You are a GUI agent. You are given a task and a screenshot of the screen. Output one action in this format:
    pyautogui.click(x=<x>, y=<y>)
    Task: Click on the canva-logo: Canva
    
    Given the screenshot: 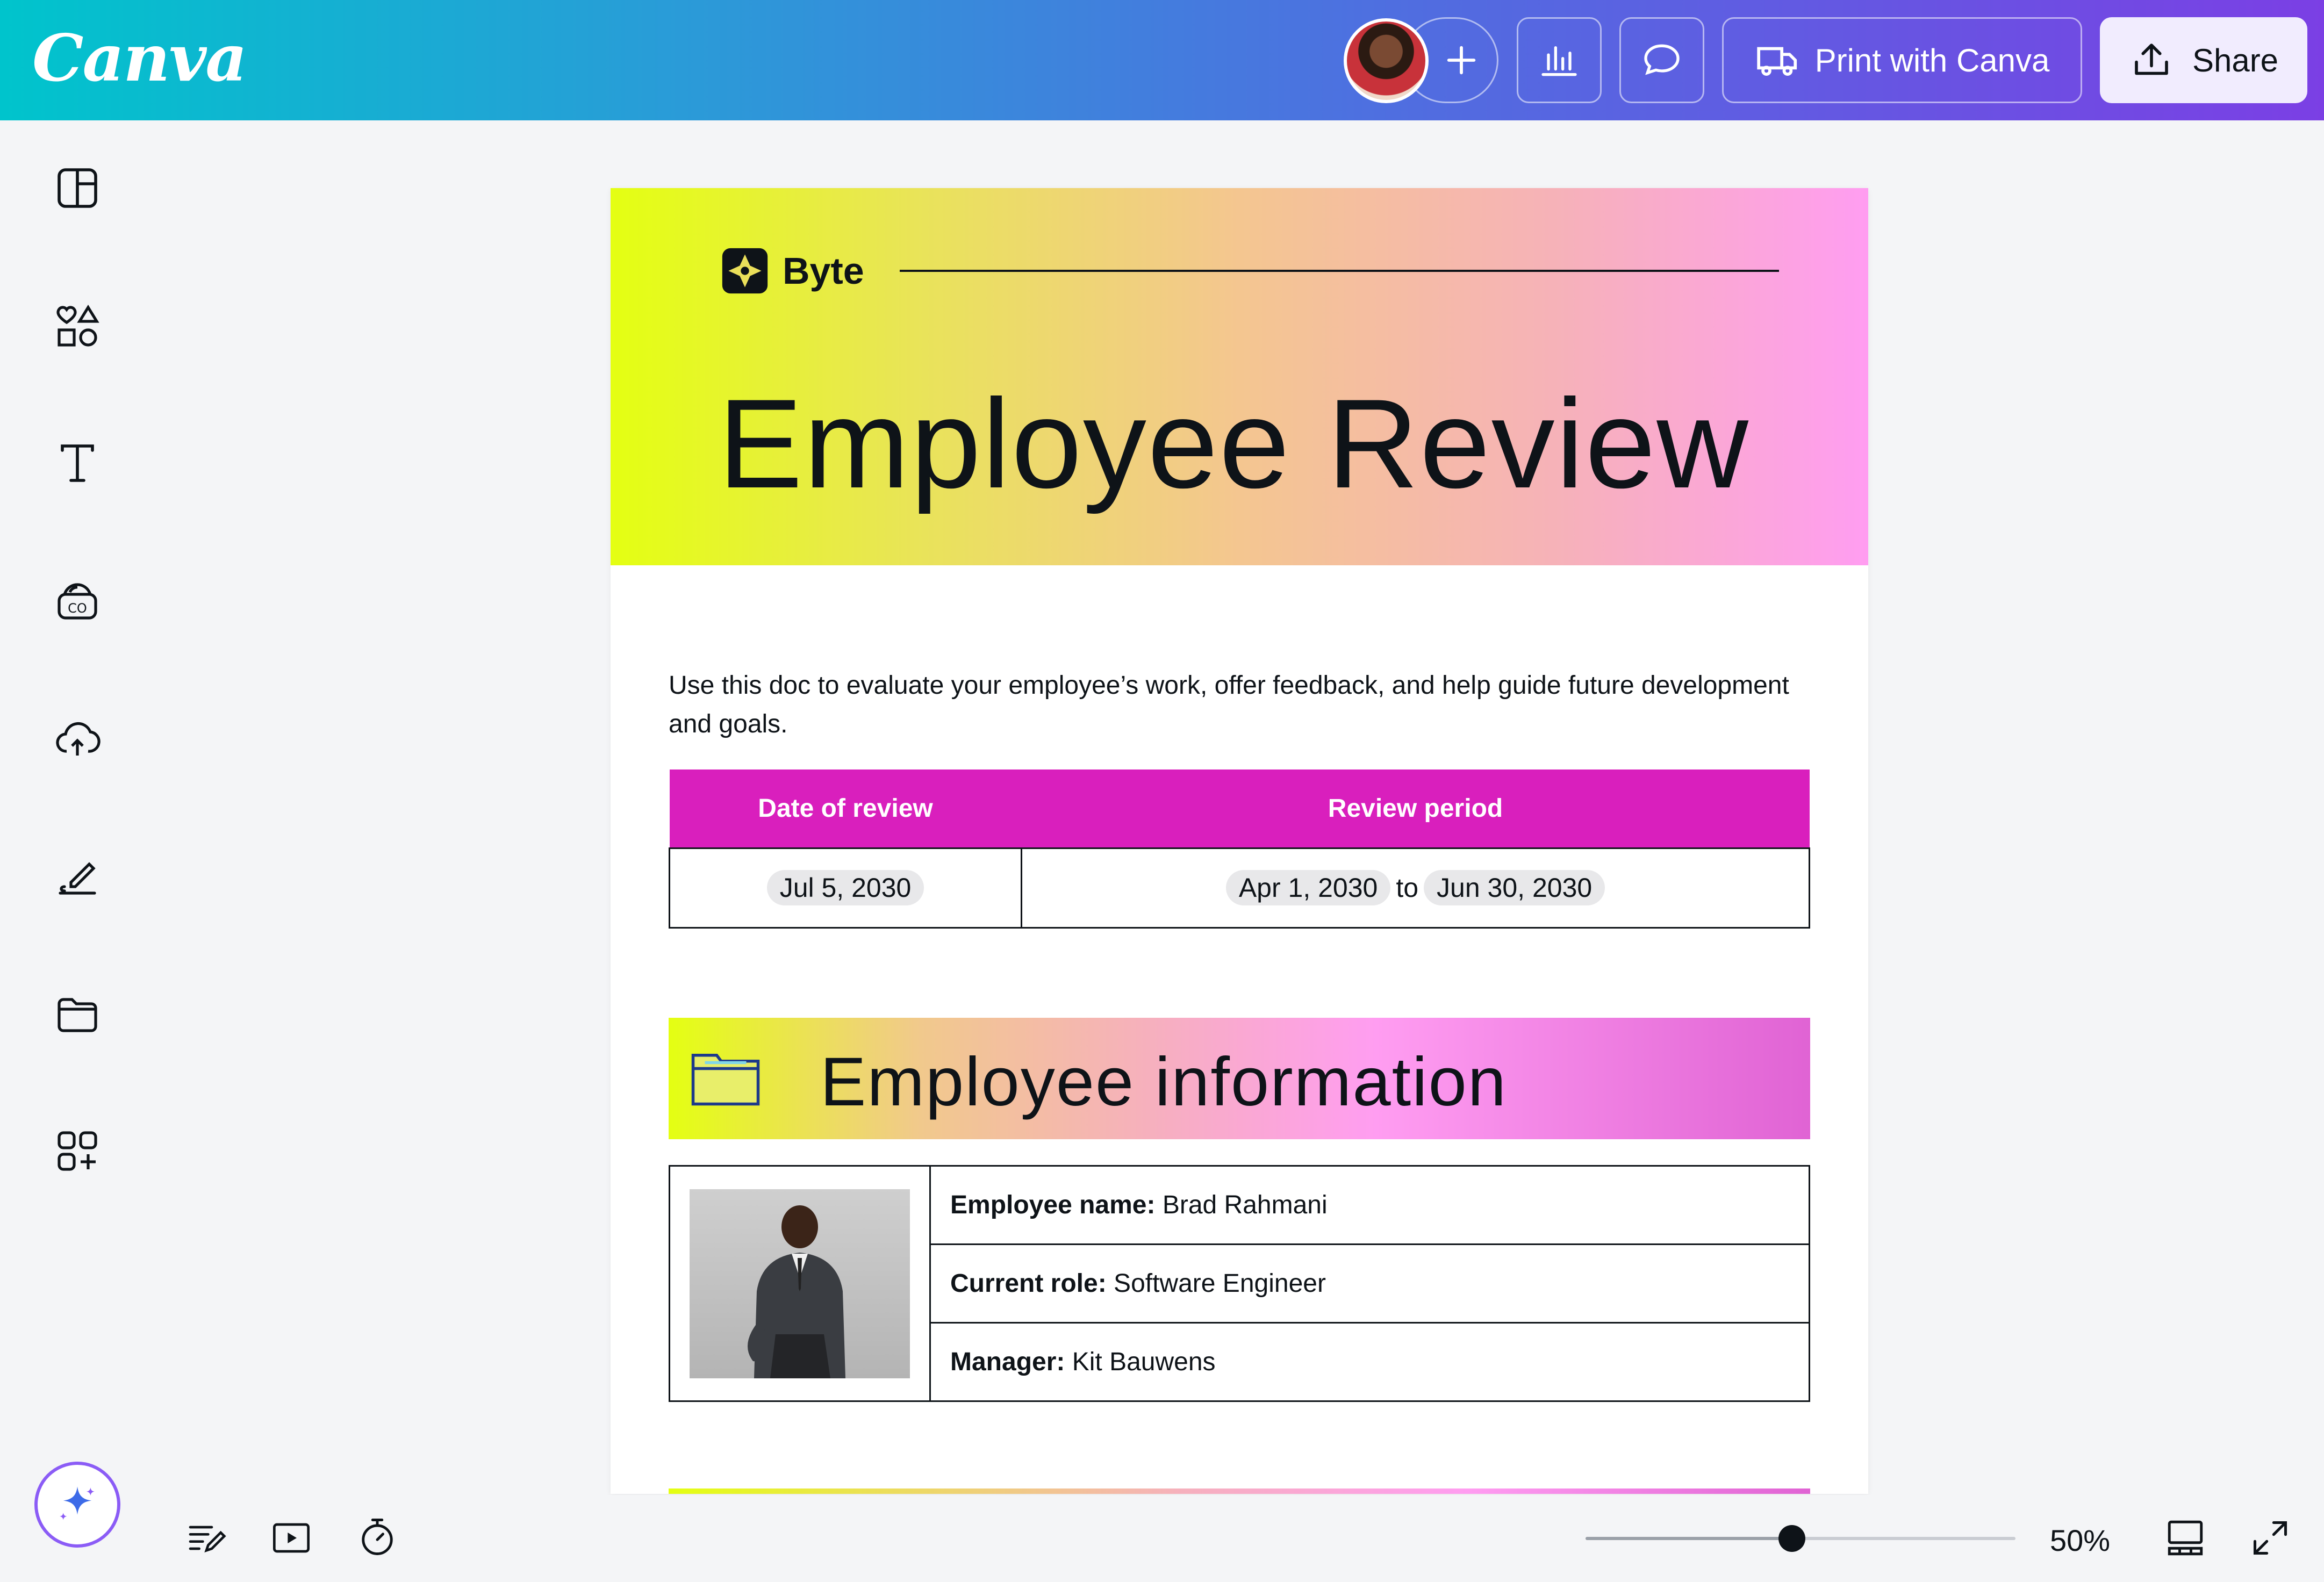 What is the action you would take?
    pyautogui.click(x=139, y=58)
    